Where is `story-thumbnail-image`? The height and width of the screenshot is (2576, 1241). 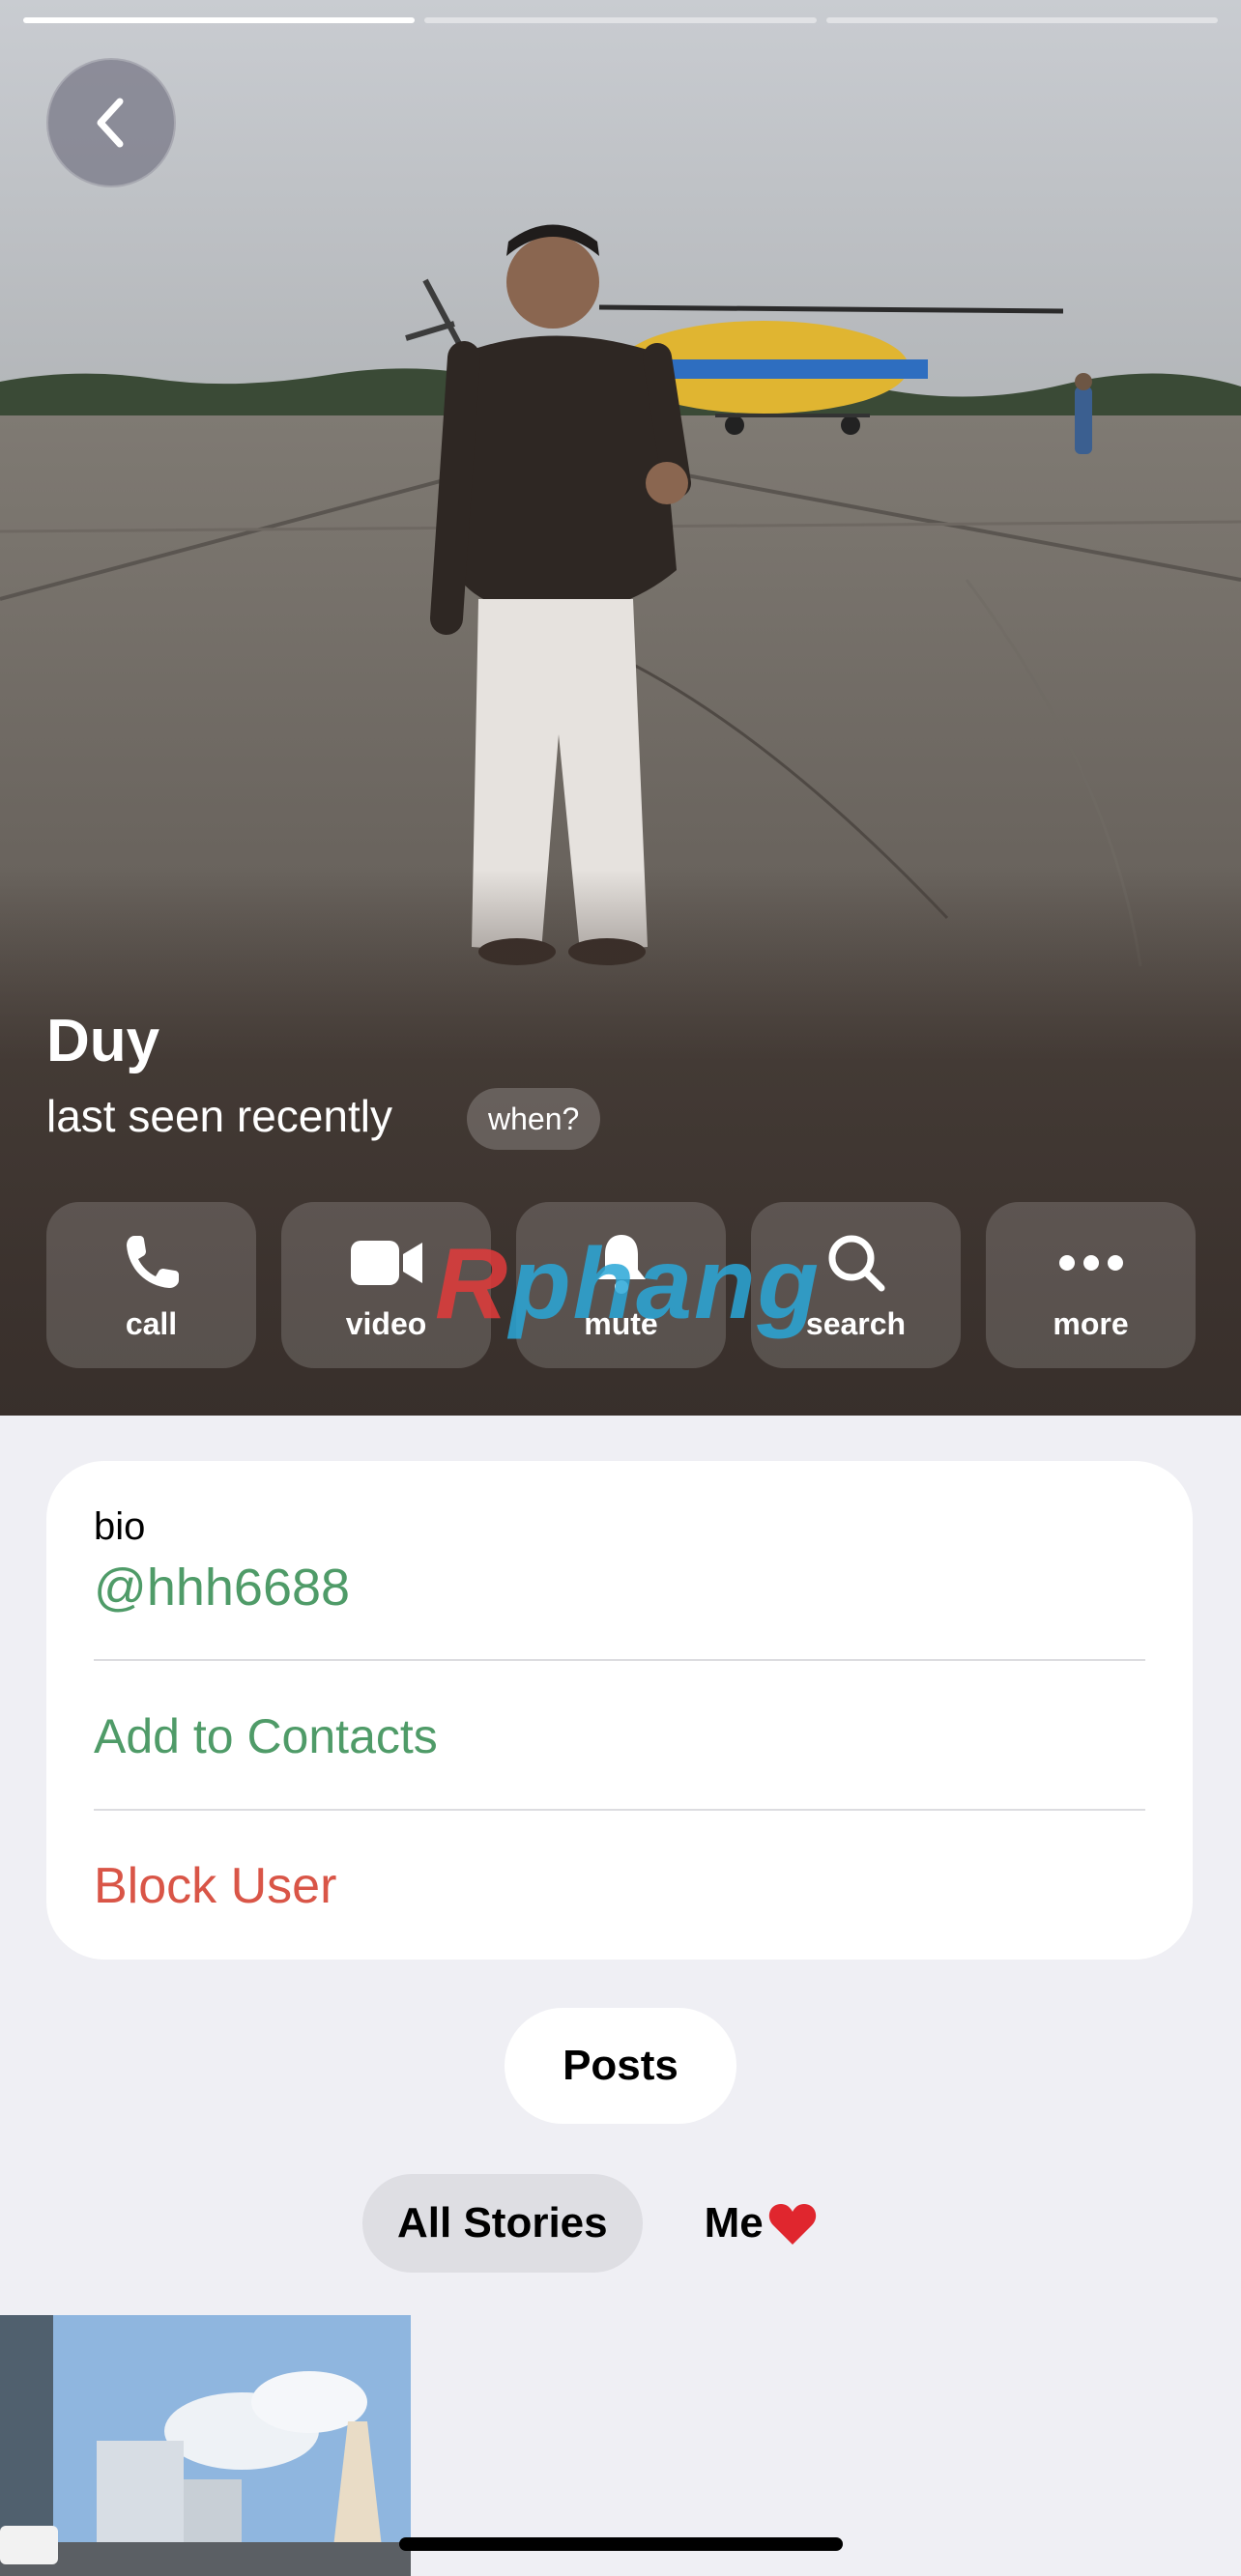
story-thumbnail-image is located at coordinates (205, 2445).